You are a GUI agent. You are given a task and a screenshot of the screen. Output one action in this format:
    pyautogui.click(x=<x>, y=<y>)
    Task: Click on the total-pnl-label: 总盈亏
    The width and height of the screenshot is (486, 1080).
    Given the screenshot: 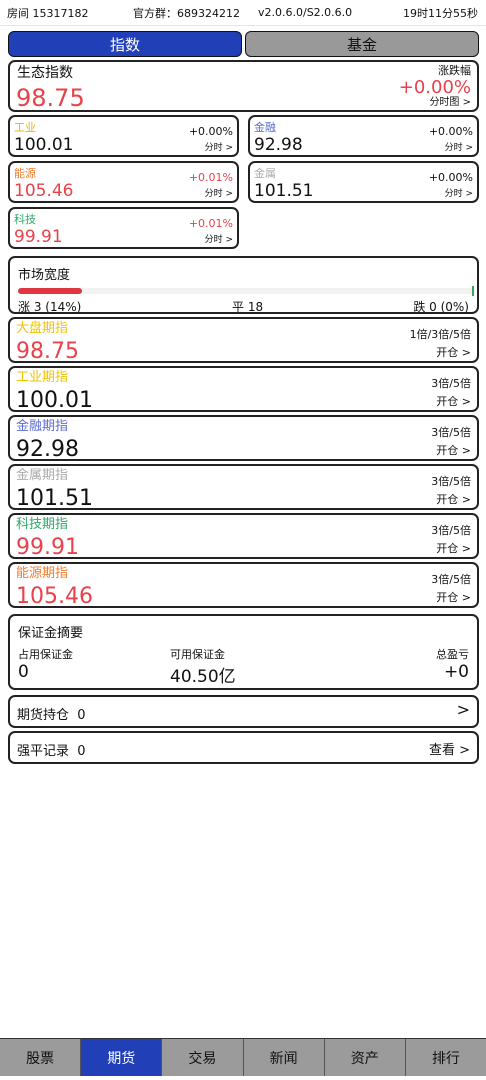 What is the action you would take?
    pyautogui.click(x=452, y=654)
    